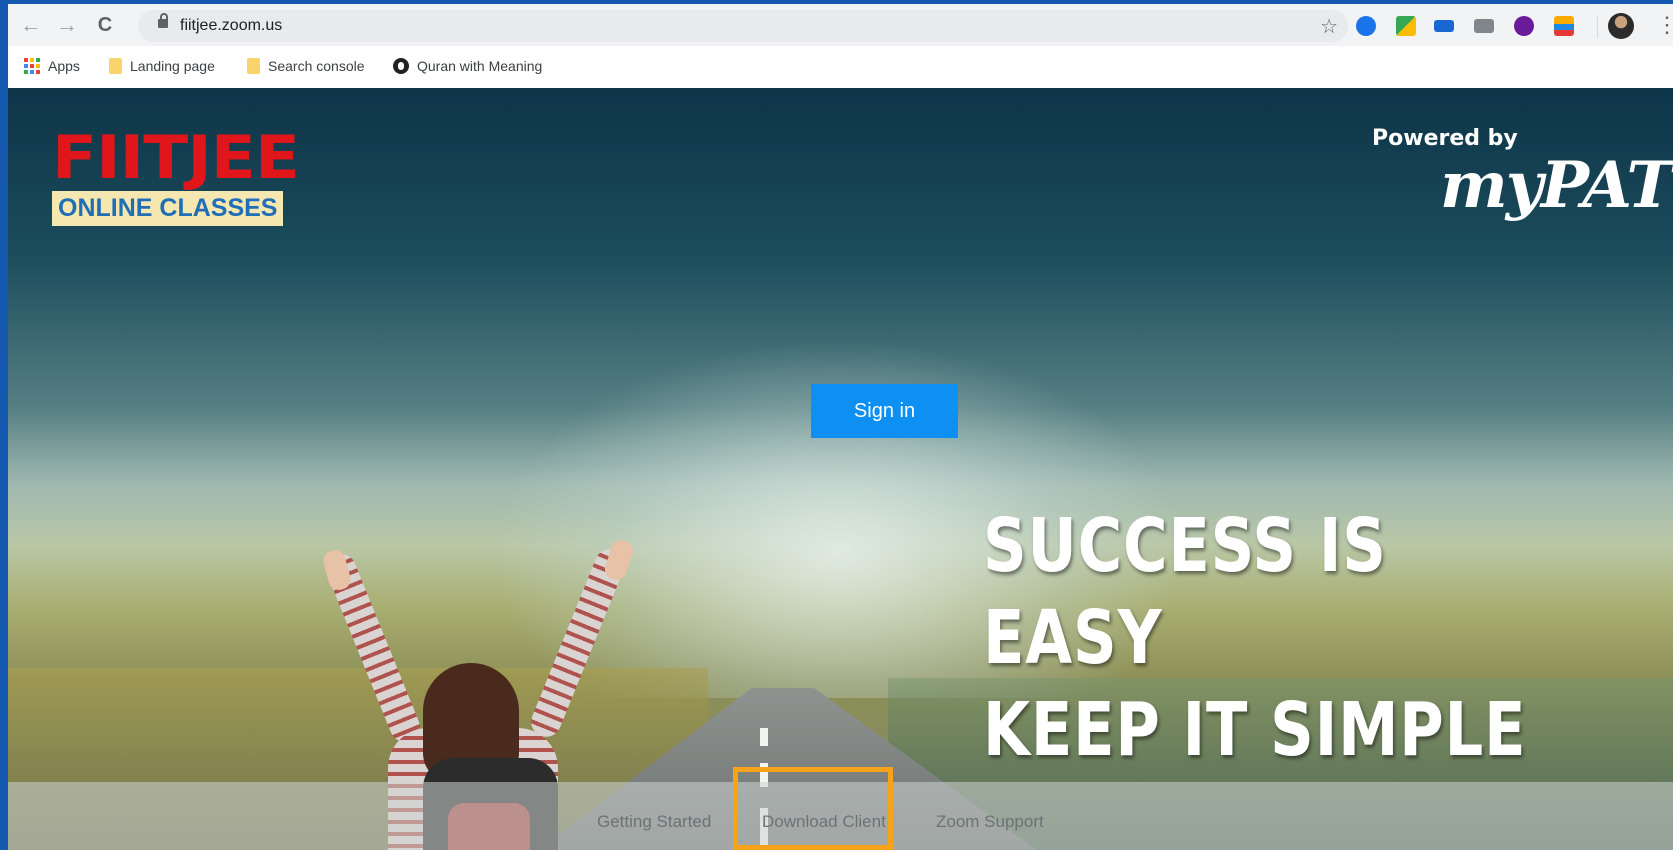 This screenshot has width=1673, height=850. I want to click on fiitjee-logo: FIITJEE ONLINE CLASSES, so click(176, 174).